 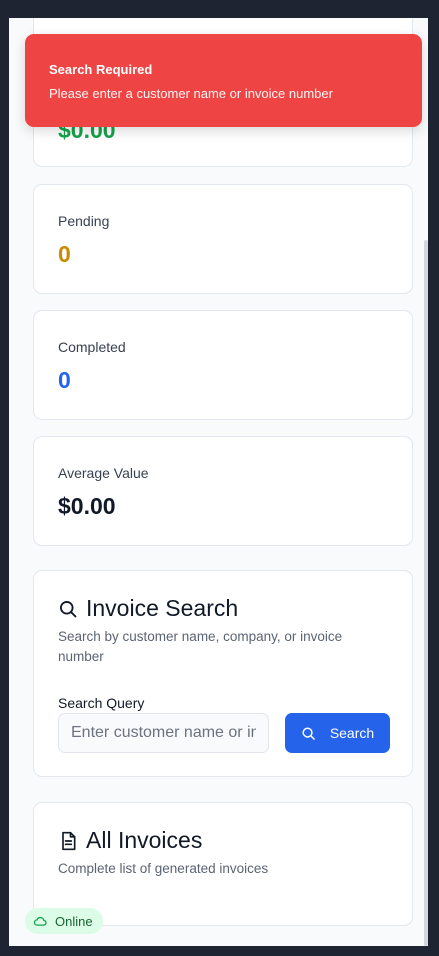 I want to click on search-input, so click(x=163, y=733).